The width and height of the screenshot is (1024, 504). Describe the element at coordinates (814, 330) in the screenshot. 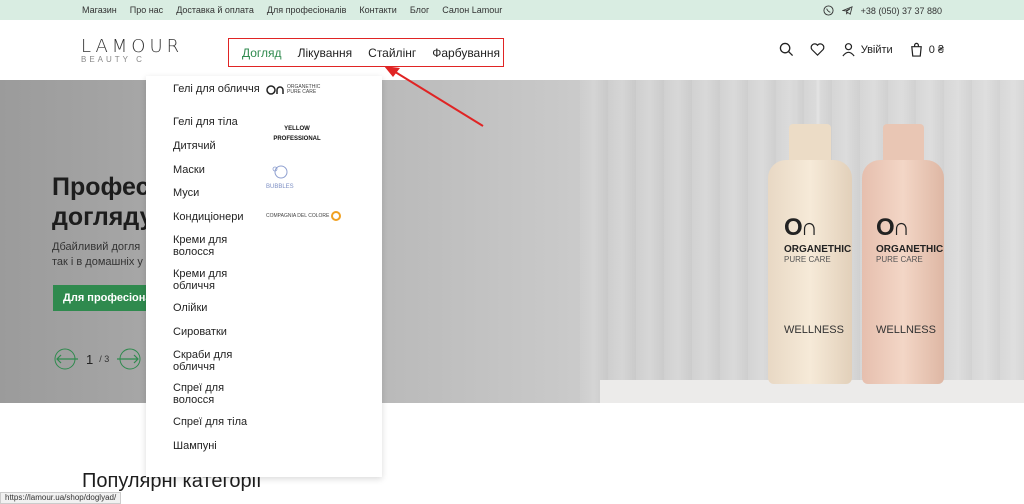

I see `bottle-1-product: WELLNESS` at that location.